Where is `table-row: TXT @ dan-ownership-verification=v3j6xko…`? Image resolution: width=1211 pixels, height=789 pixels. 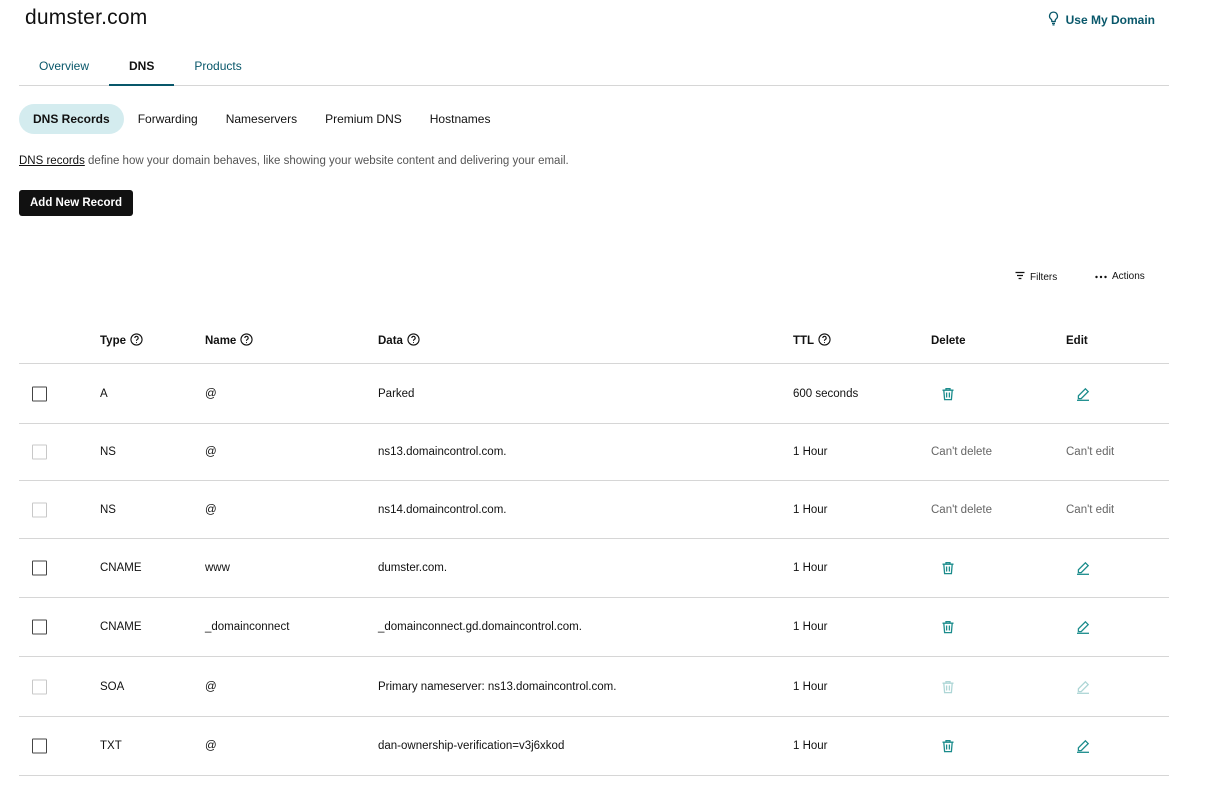
table-row: TXT @ dan-ownership-verification=v3j6xko… is located at coordinates (594, 746).